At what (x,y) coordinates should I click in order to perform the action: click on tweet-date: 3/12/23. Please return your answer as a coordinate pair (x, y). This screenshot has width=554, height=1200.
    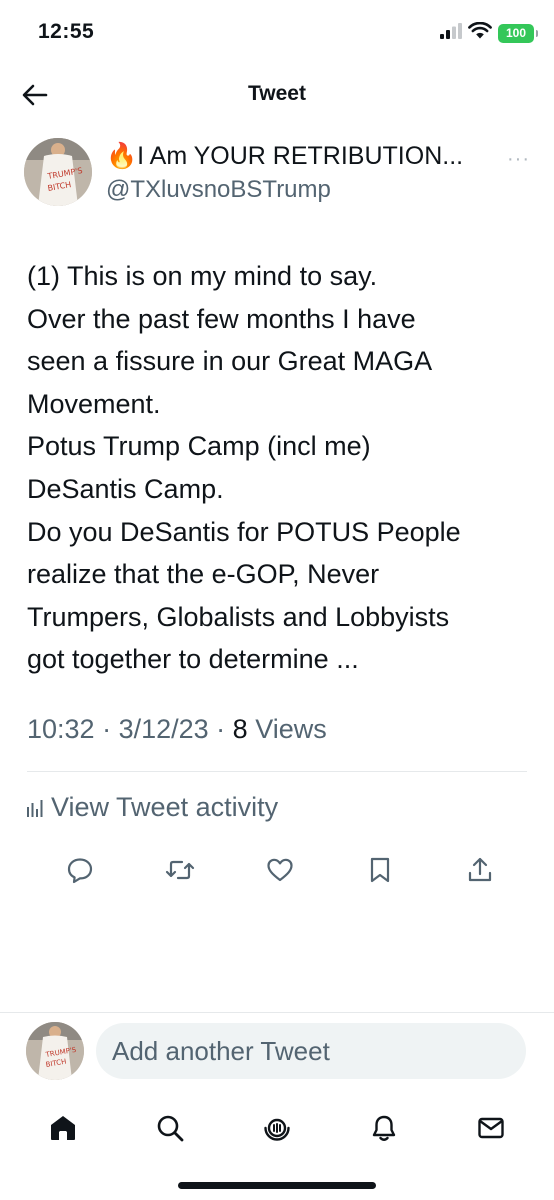
    Looking at the image, I should click on (163, 729).